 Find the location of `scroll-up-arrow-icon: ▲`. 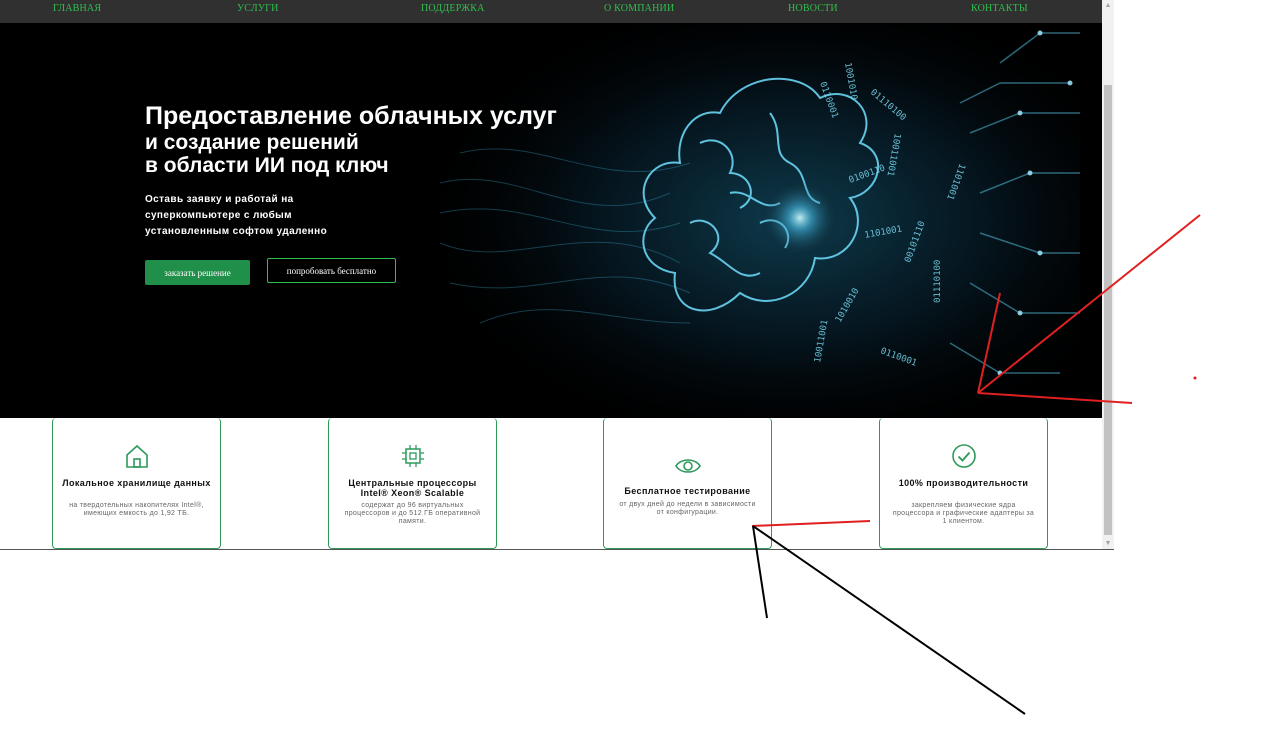

scroll-up-arrow-icon: ▲ is located at coordinates (1108, 6).